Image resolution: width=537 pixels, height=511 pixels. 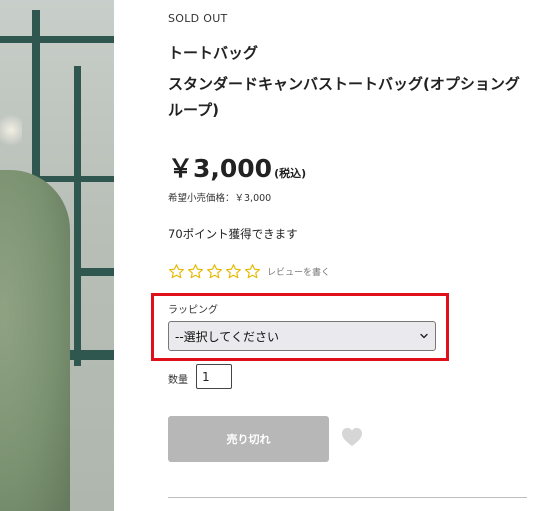 I want to click on price-value: ￥3,000, so click(x=220, y=168).